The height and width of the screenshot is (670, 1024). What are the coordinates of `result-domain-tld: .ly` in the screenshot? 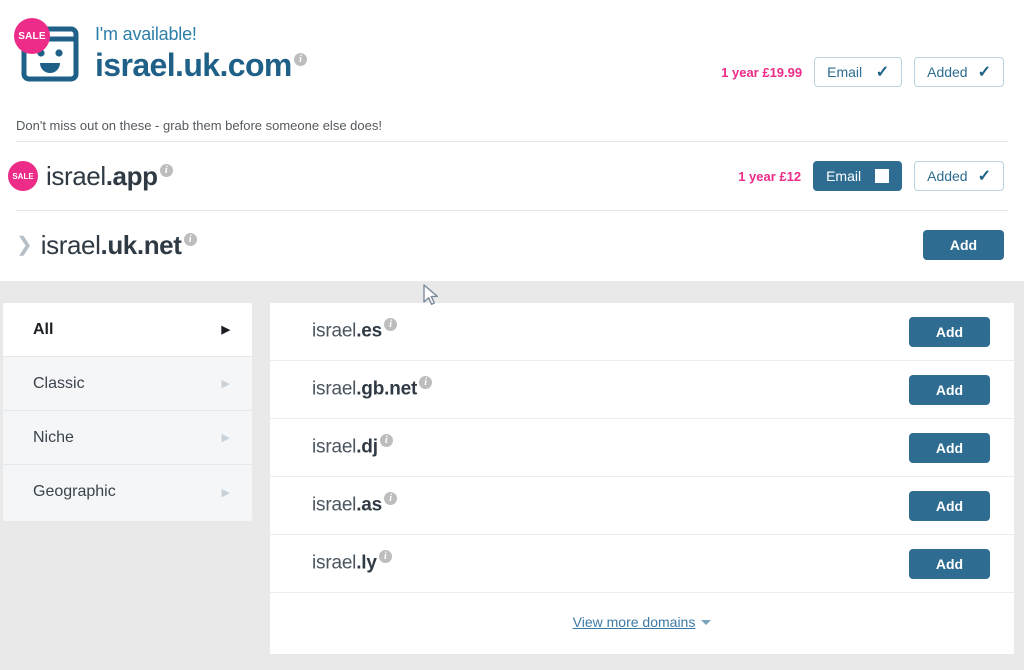 It's located at (366, 563).